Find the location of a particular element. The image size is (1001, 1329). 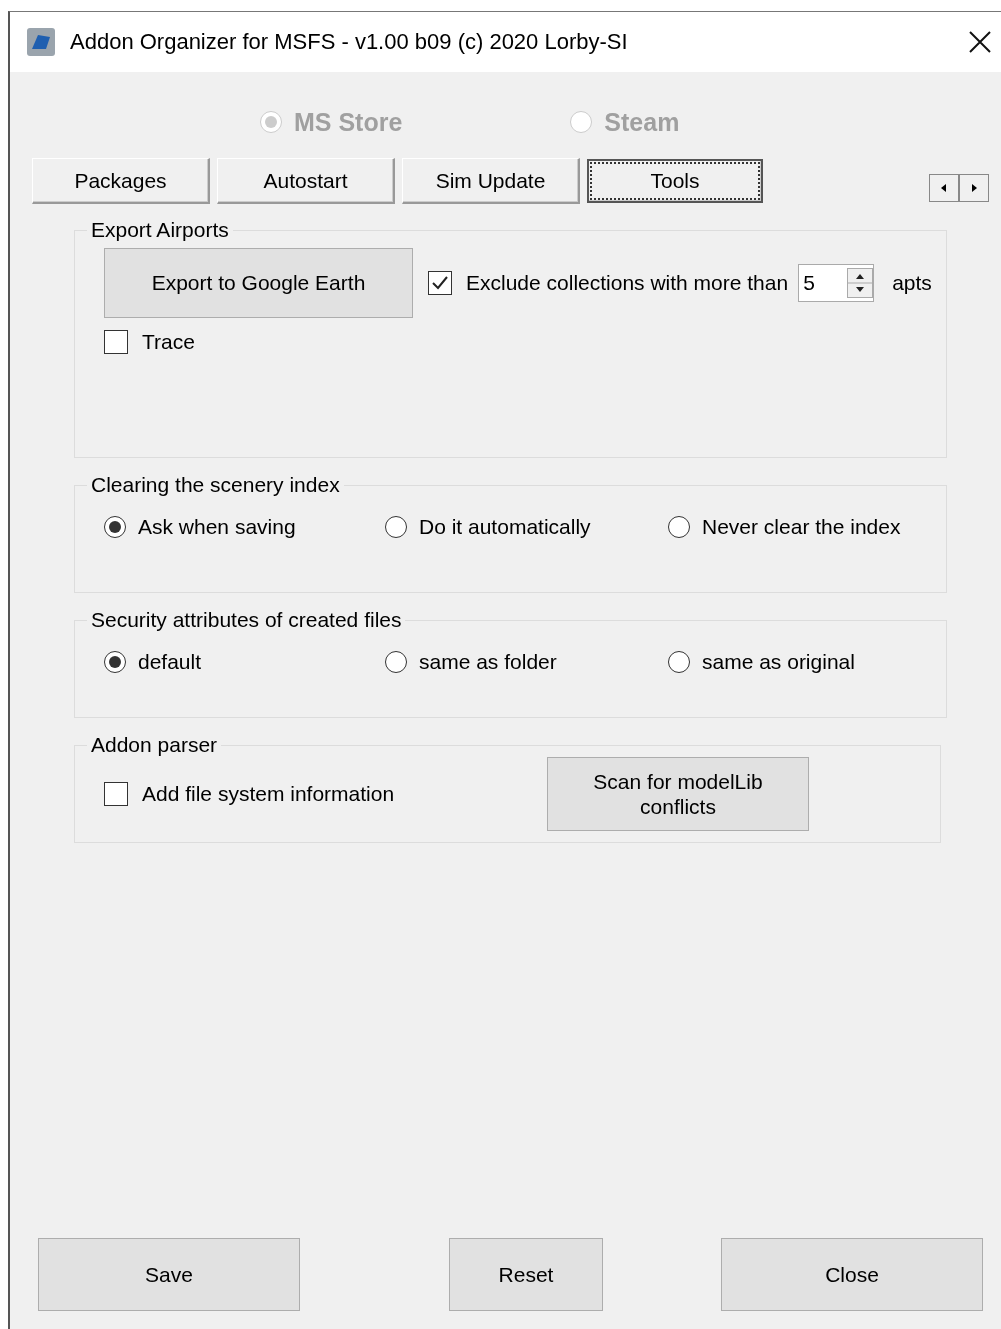

close-icon is located at coordinates (980, 42).